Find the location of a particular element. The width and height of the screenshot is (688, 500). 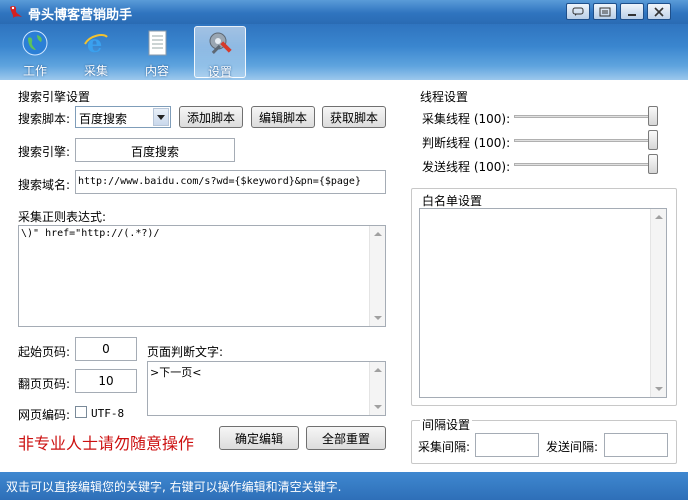

page-step-field: 10 is located at coordinates (106, 381).